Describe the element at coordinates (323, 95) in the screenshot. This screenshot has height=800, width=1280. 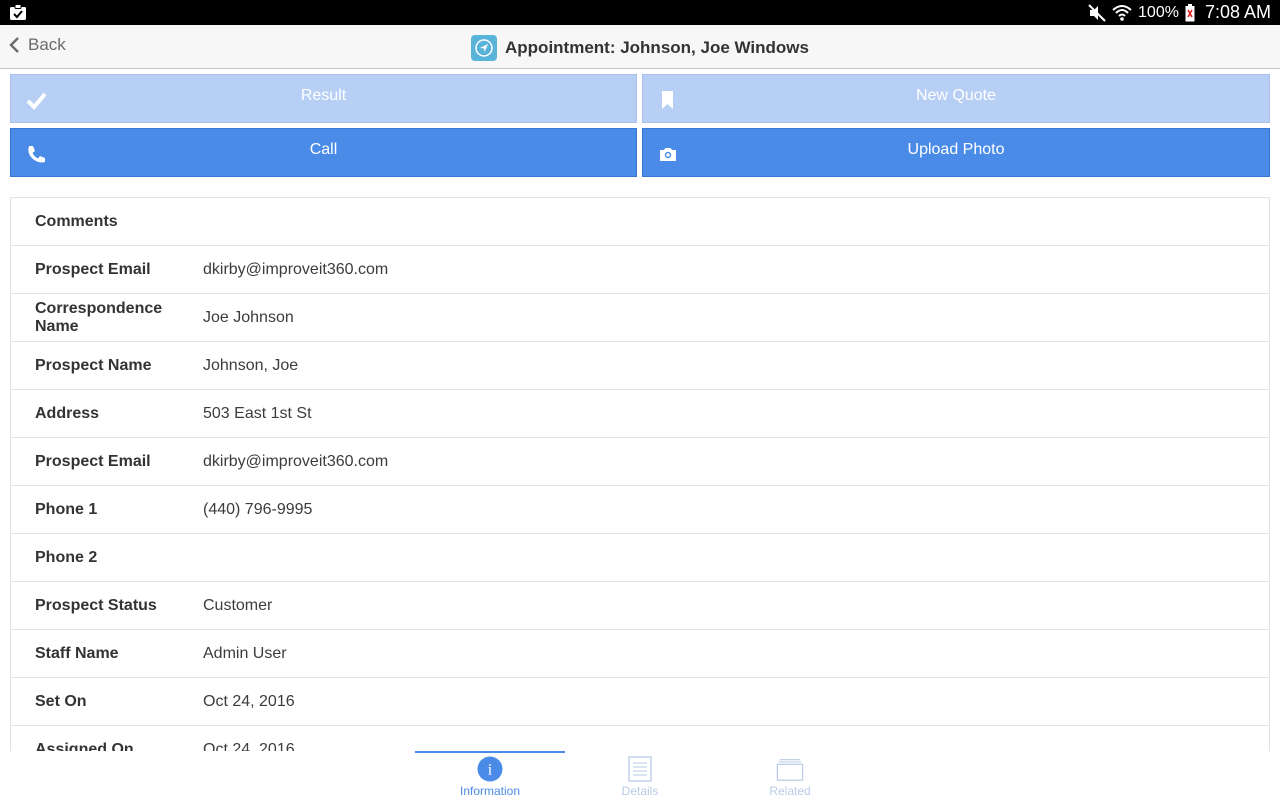
I see `result-label: Result` at that location.